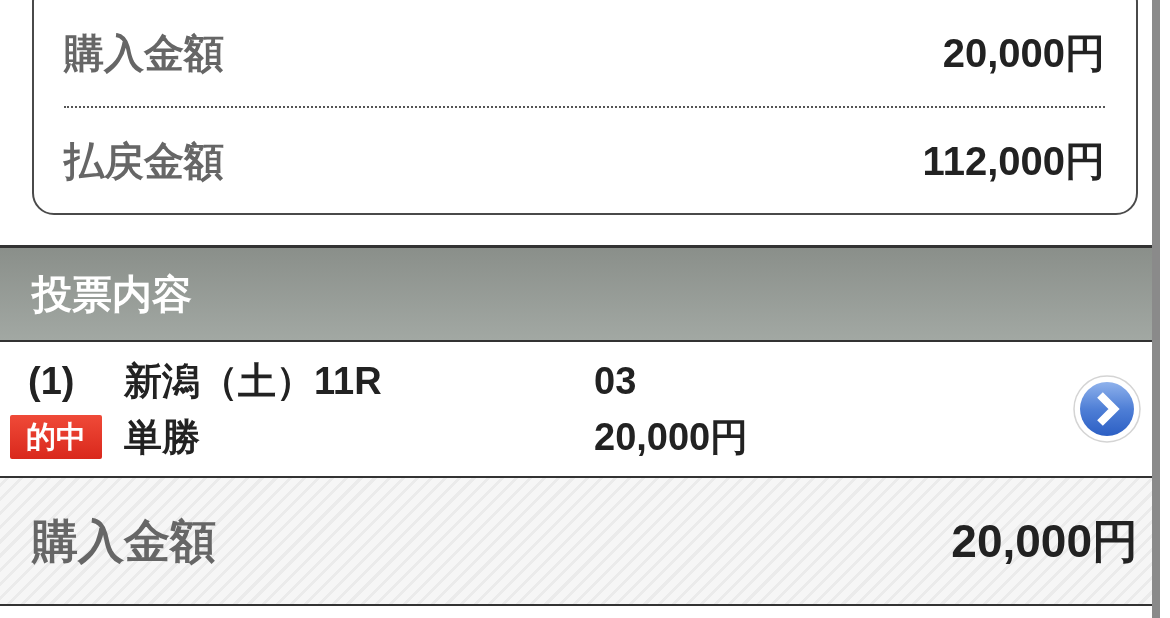 Image resolution: width=1170 pixels, height=618 pixels. Describe the element at coordinates (671, 437) in the screenshot. I see `bet-amount: 20,000円` at that location.